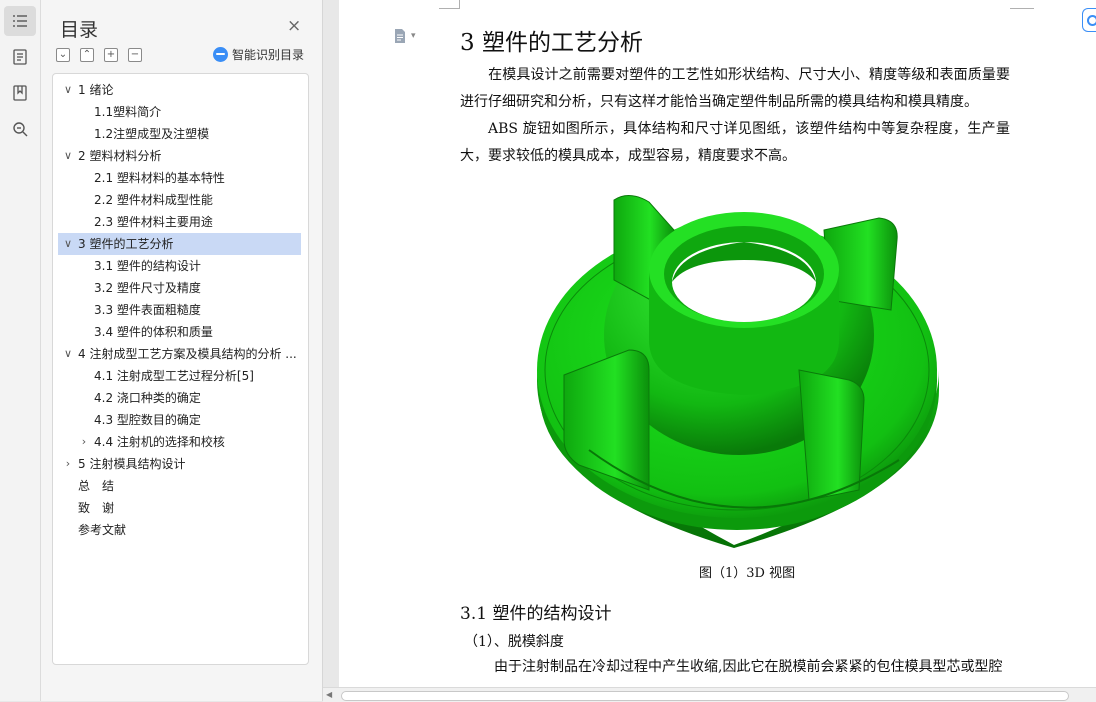 This screenshot has height=702, width=1096. Describe the element at coordinates (294, 26) in the screenshot. I see `close-icon: ×` at that location.